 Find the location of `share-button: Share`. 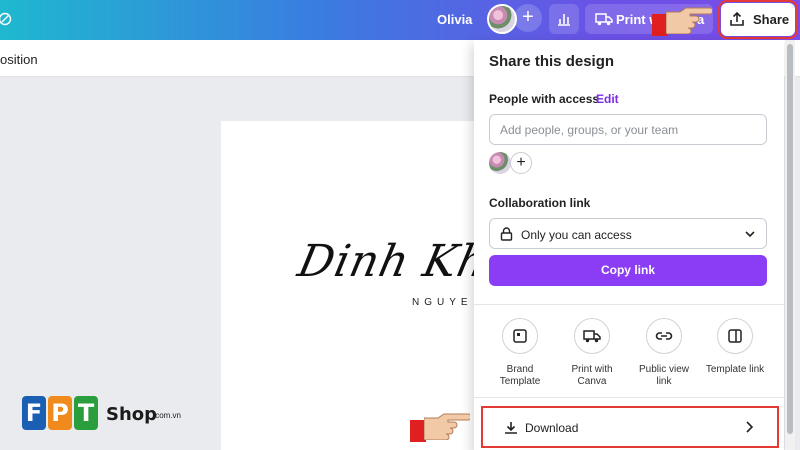

share-button: Share is located at coordinates (758, 19).